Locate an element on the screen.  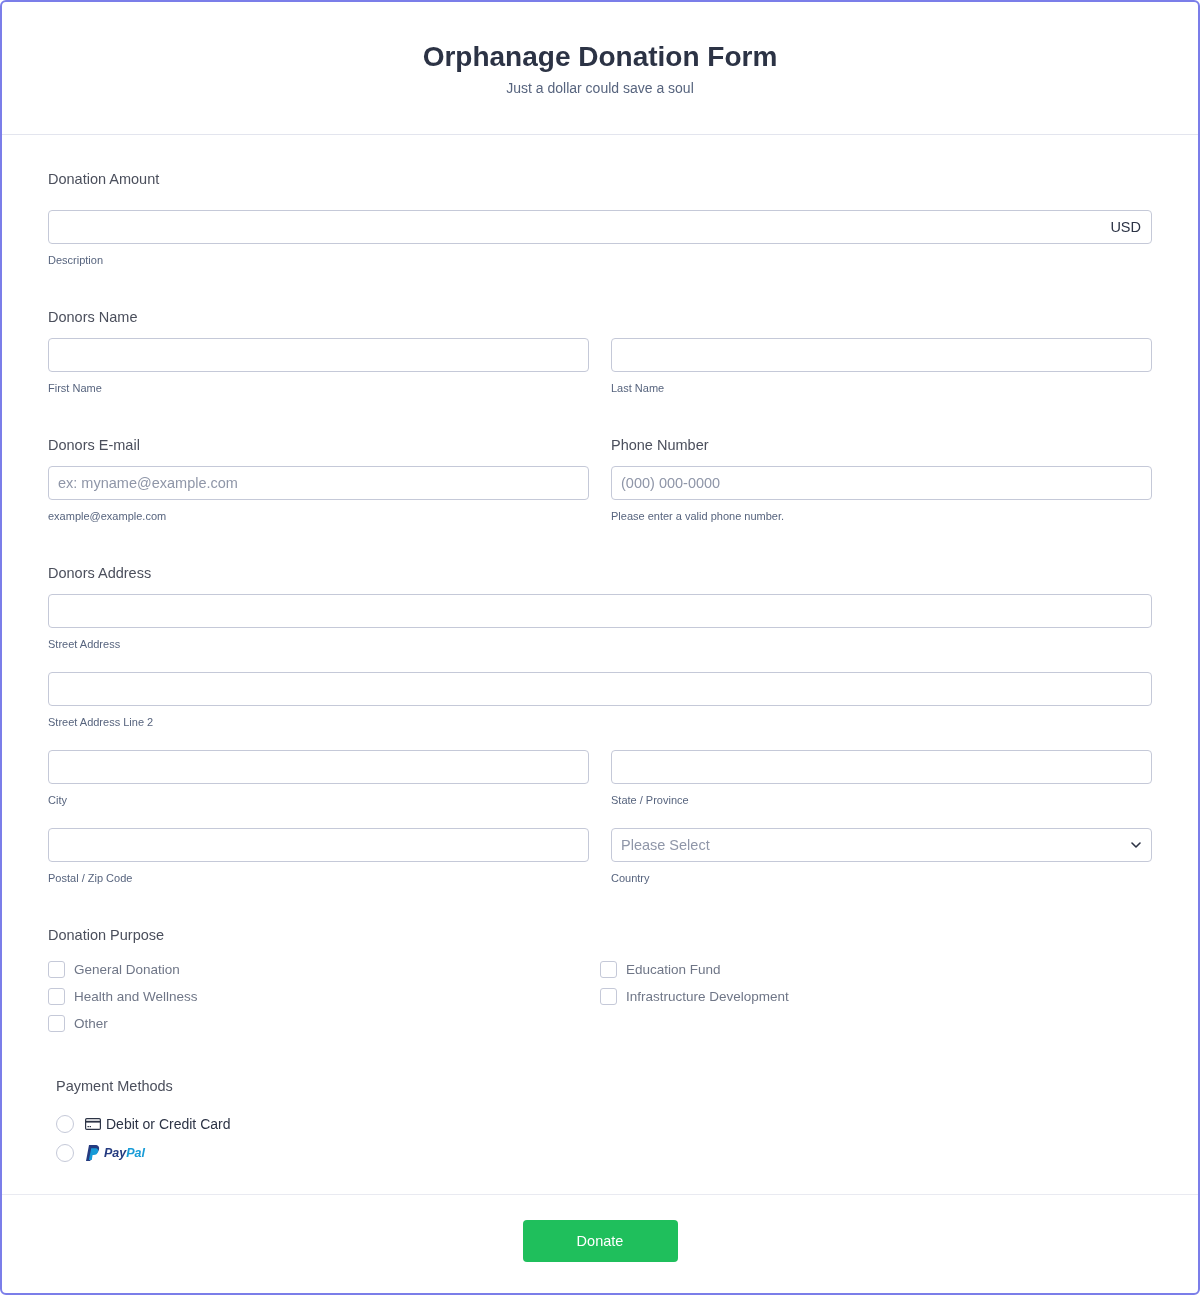
field-hint: Street Address is located at coordinates (84, 644).